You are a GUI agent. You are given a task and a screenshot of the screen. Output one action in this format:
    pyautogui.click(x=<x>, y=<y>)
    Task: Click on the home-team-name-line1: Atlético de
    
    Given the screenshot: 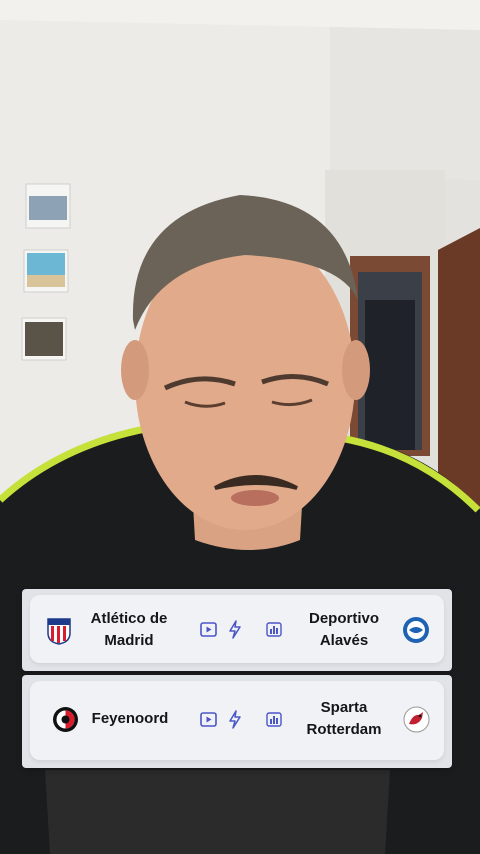 What is the action you would take?
    pyautogui.click(x=129, y=618)
    